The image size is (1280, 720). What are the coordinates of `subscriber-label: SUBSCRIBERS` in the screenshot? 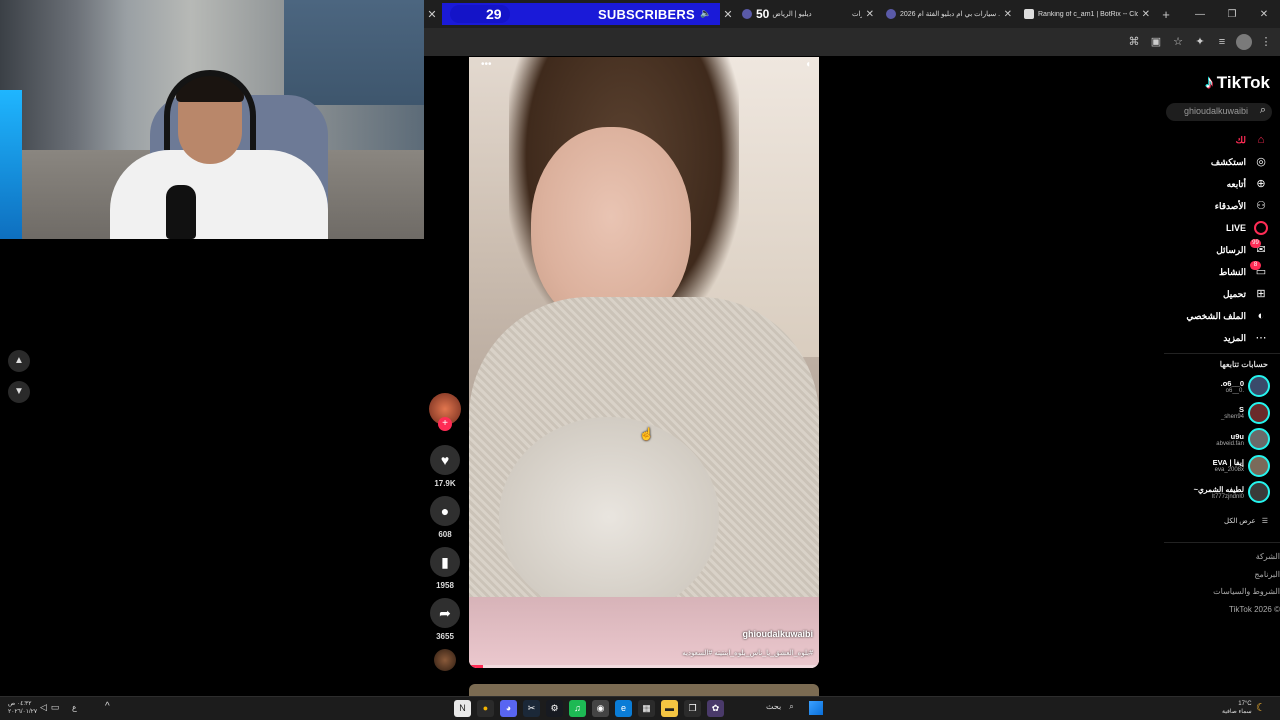 It's located at (646, 14).